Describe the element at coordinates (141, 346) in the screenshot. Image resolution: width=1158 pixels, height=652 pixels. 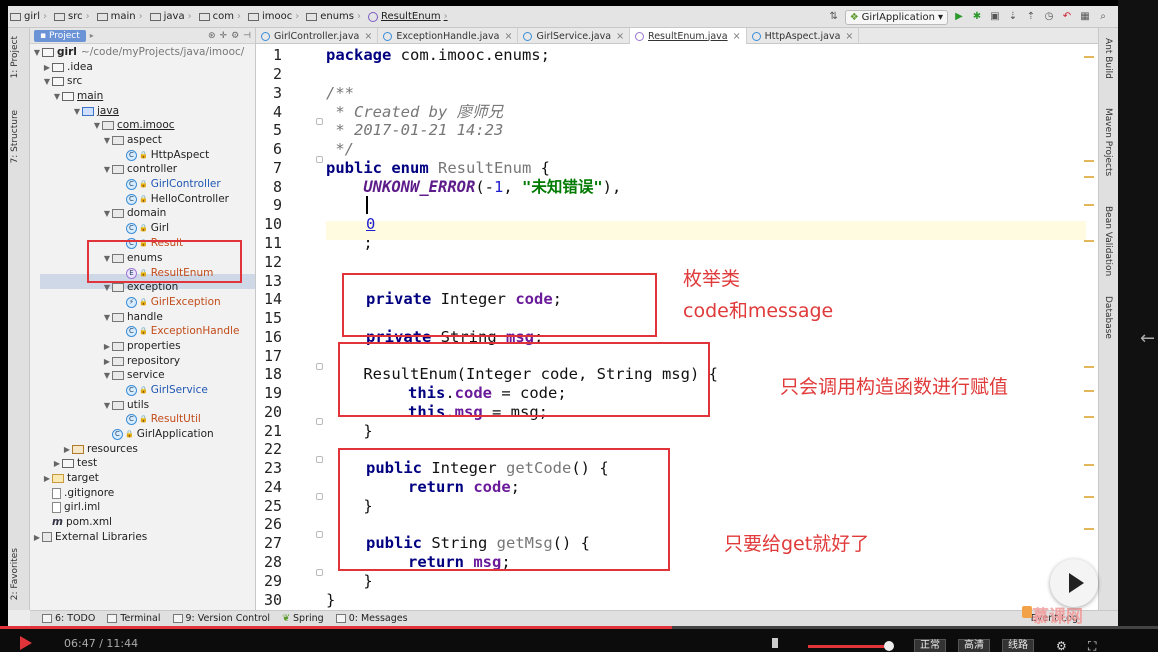
I see `tree-item-properties: ▶ properties` at that location.